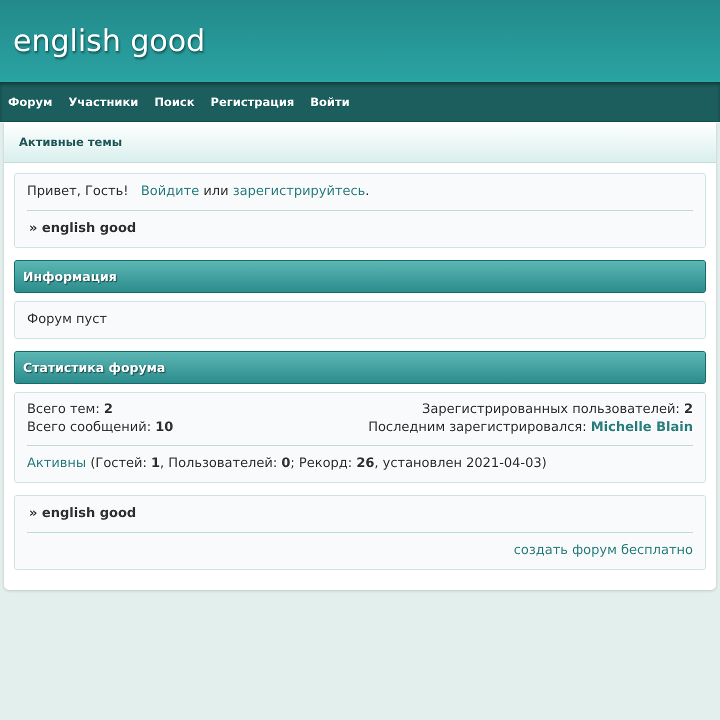  I want to click on active-link: Активны, so click(56, 463).